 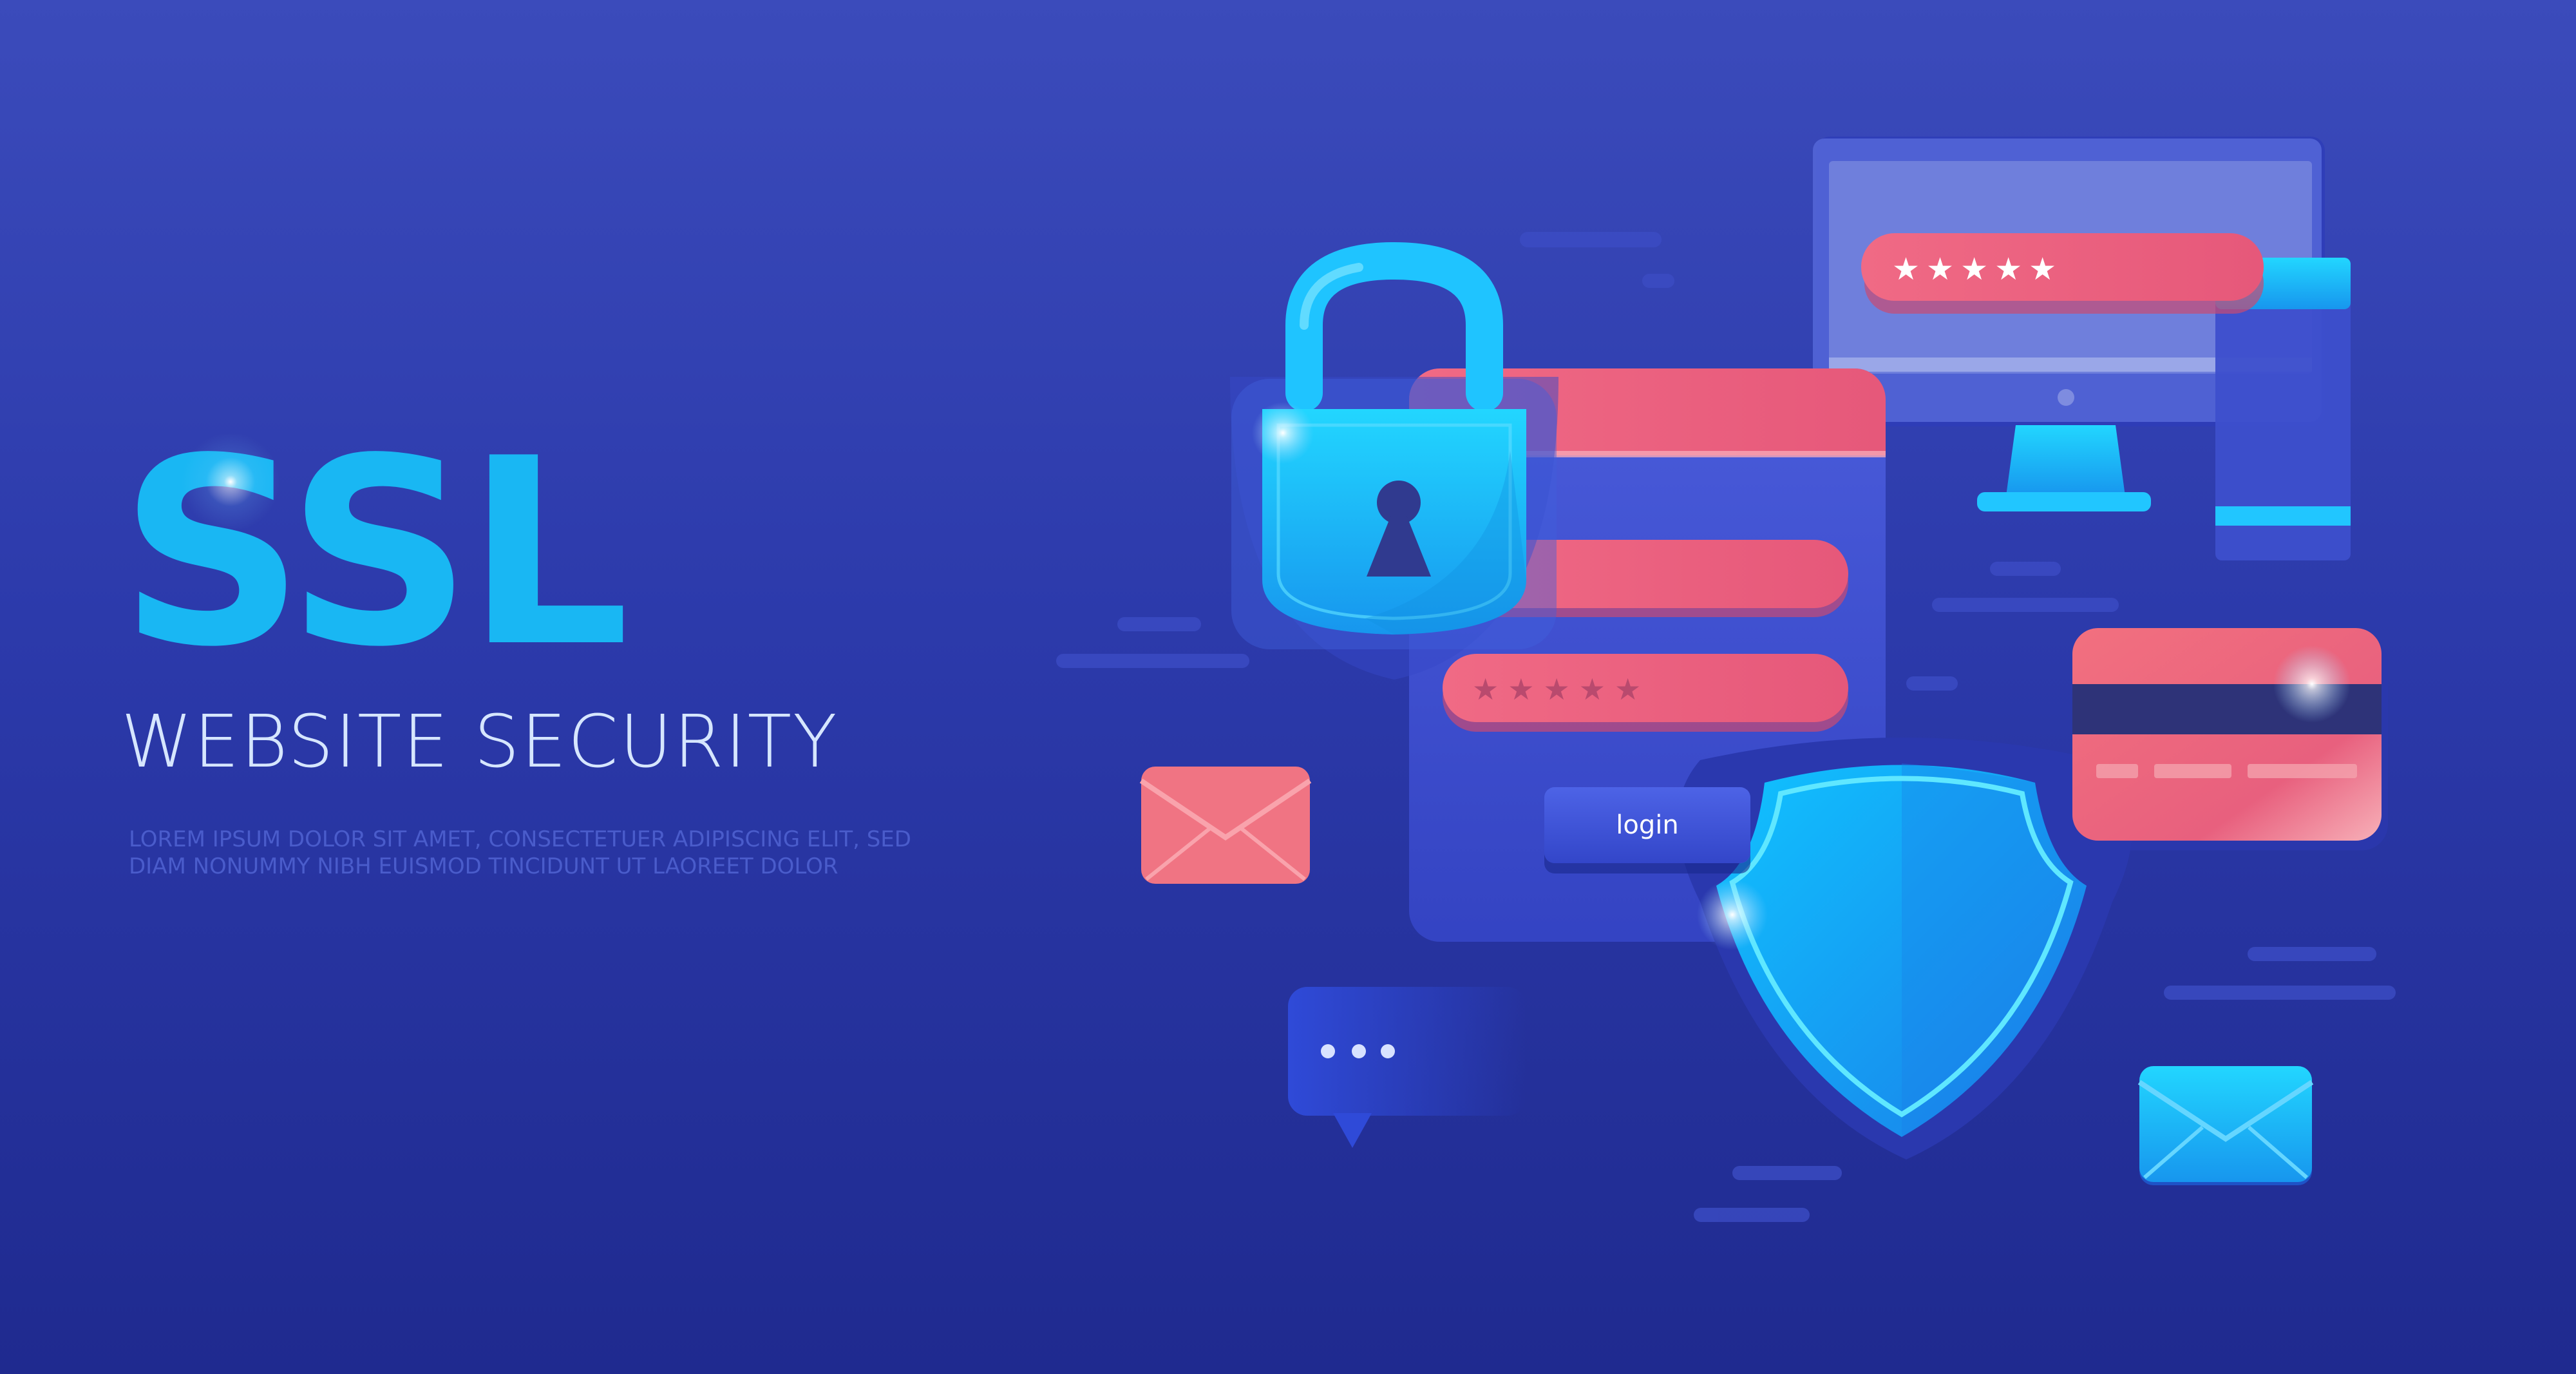 I want to click on monitor-icon, so click(x=2082, y=348).